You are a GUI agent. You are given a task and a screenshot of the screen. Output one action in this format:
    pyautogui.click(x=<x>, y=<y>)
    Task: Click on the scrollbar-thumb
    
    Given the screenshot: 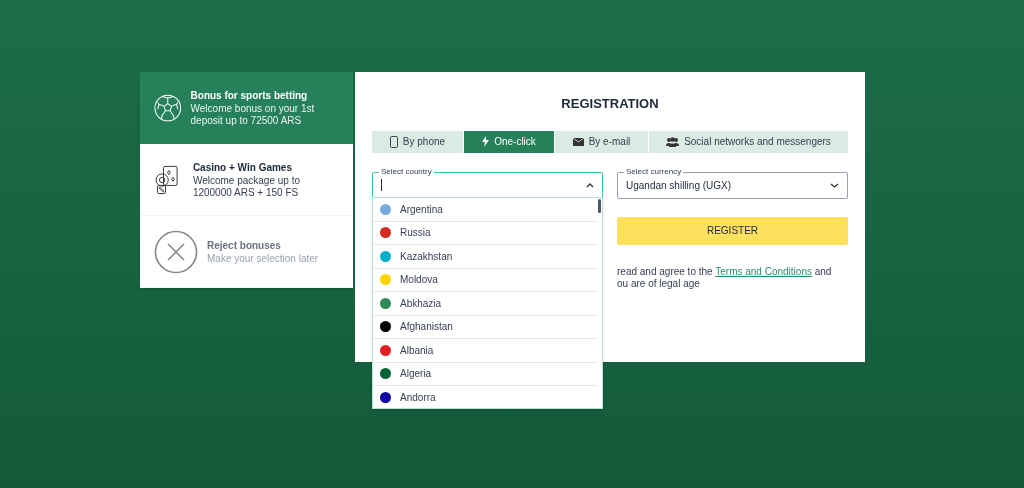 What is the action you would take?
    pyautogui.click(x=599, y=206)
    